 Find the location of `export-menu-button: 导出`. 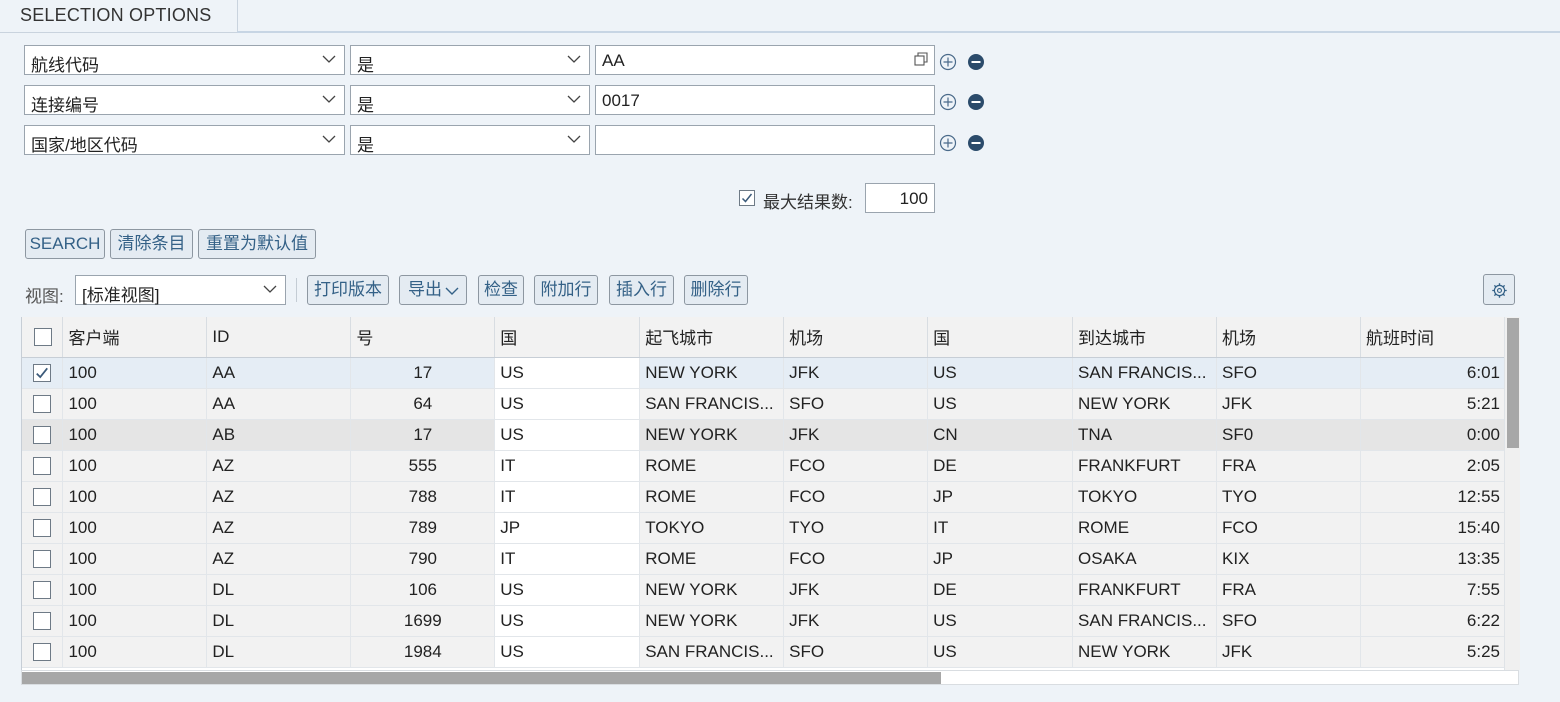

export-menu-button: 导出 is located at coordinates (433, 290).